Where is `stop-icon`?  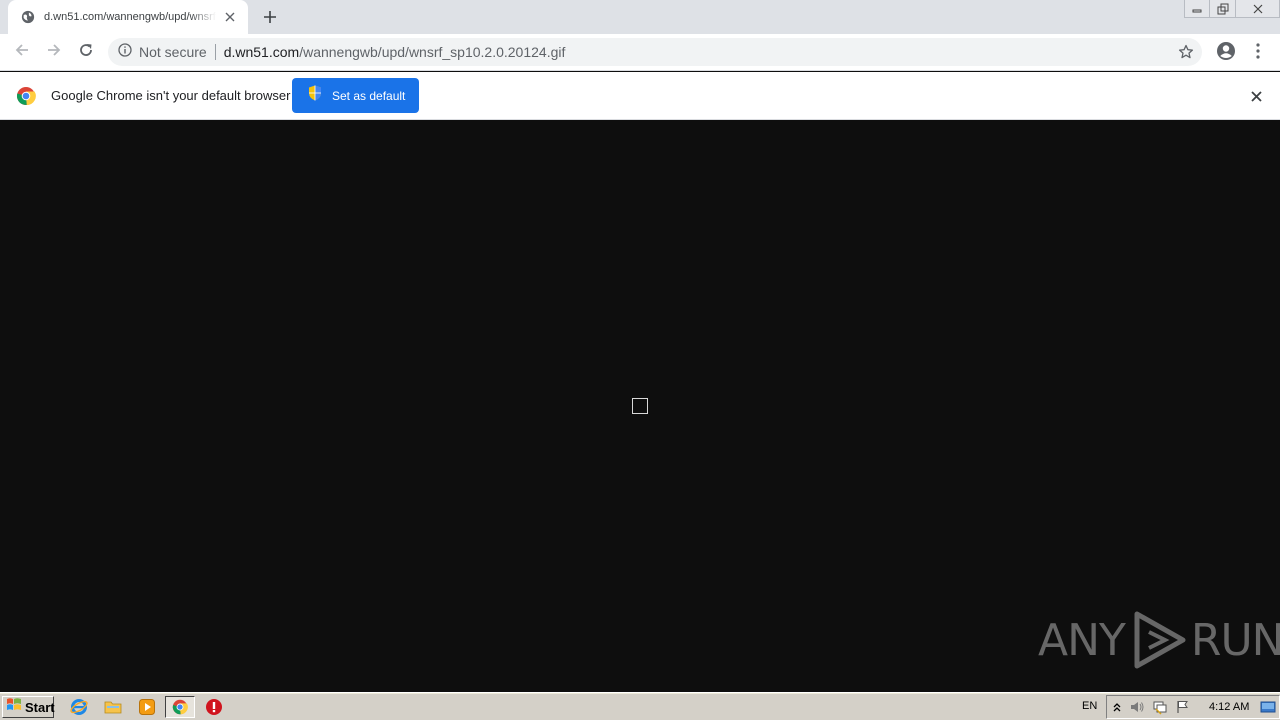 stop-icon is located at coordinates (214, 707).